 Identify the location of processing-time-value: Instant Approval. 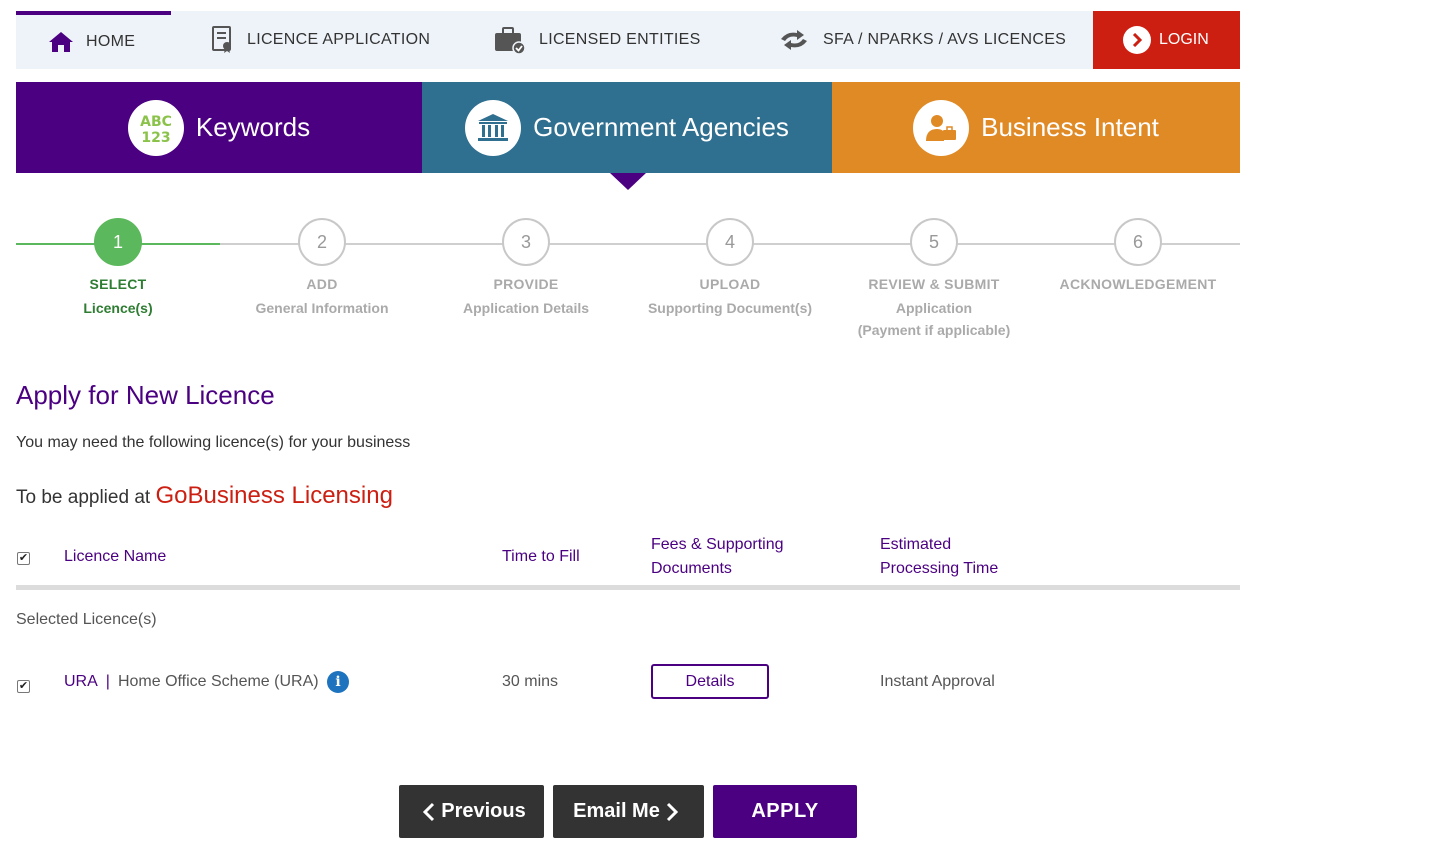
(937, 681).